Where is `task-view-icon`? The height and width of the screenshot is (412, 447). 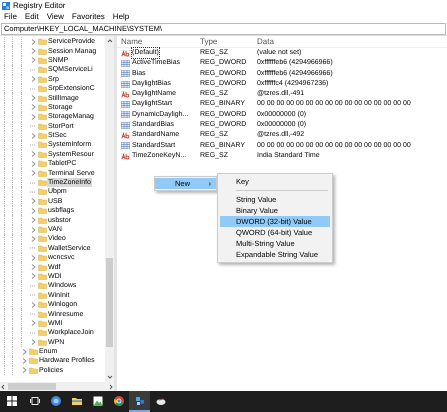
task-view-icon is located at coordinates (35, 401).